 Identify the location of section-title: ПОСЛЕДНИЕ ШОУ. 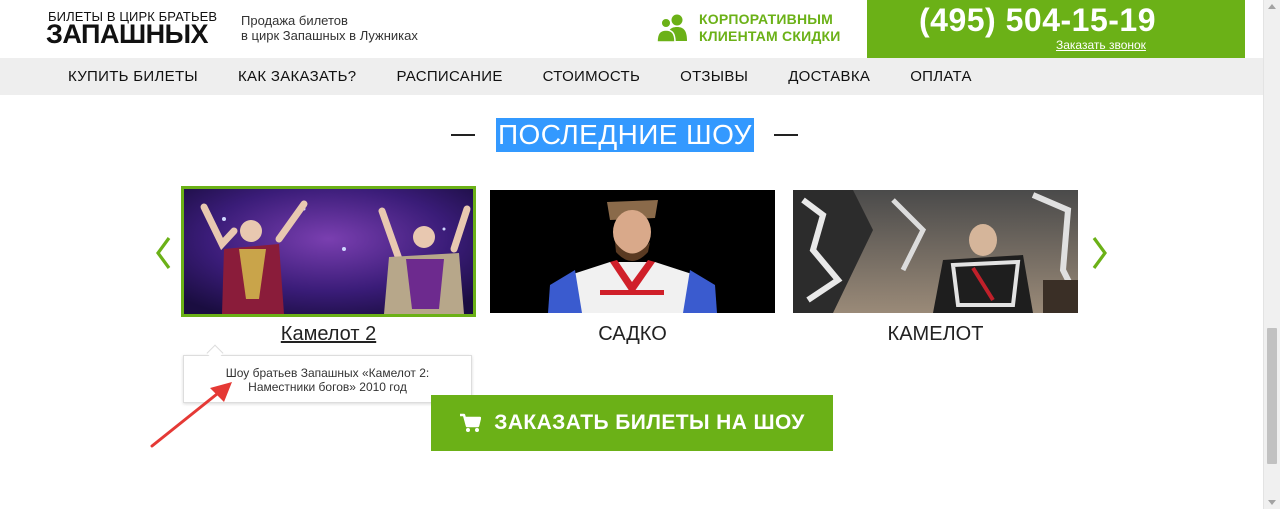
(625, 135).